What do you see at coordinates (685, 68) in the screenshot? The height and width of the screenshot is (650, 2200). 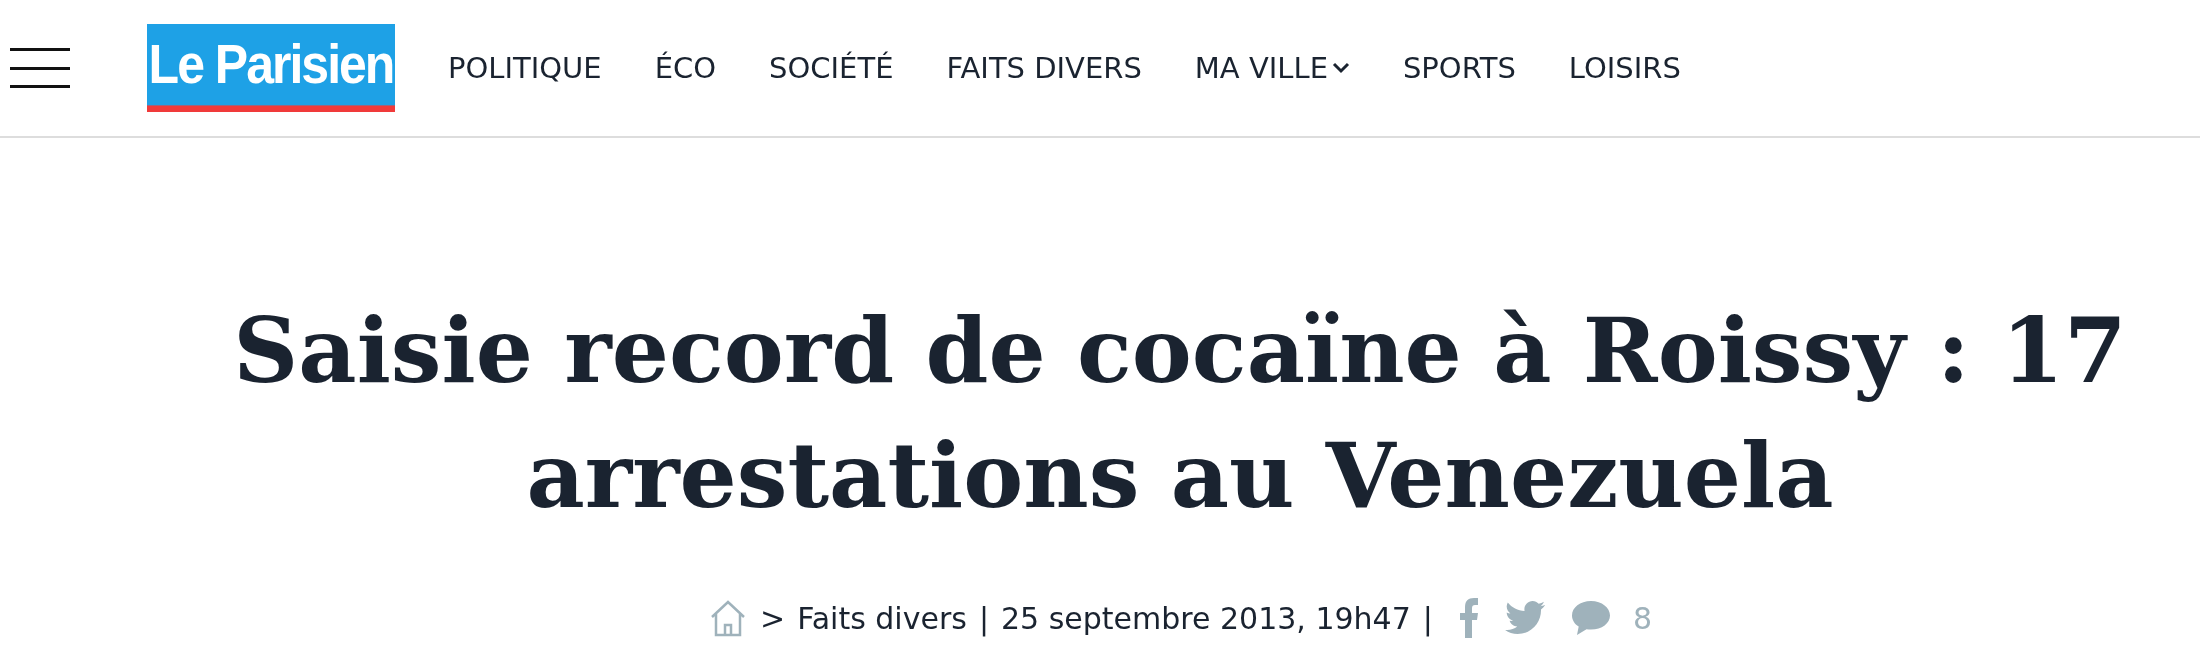 I see `nav-link: ÉCO` at bounding box center [685, 68].